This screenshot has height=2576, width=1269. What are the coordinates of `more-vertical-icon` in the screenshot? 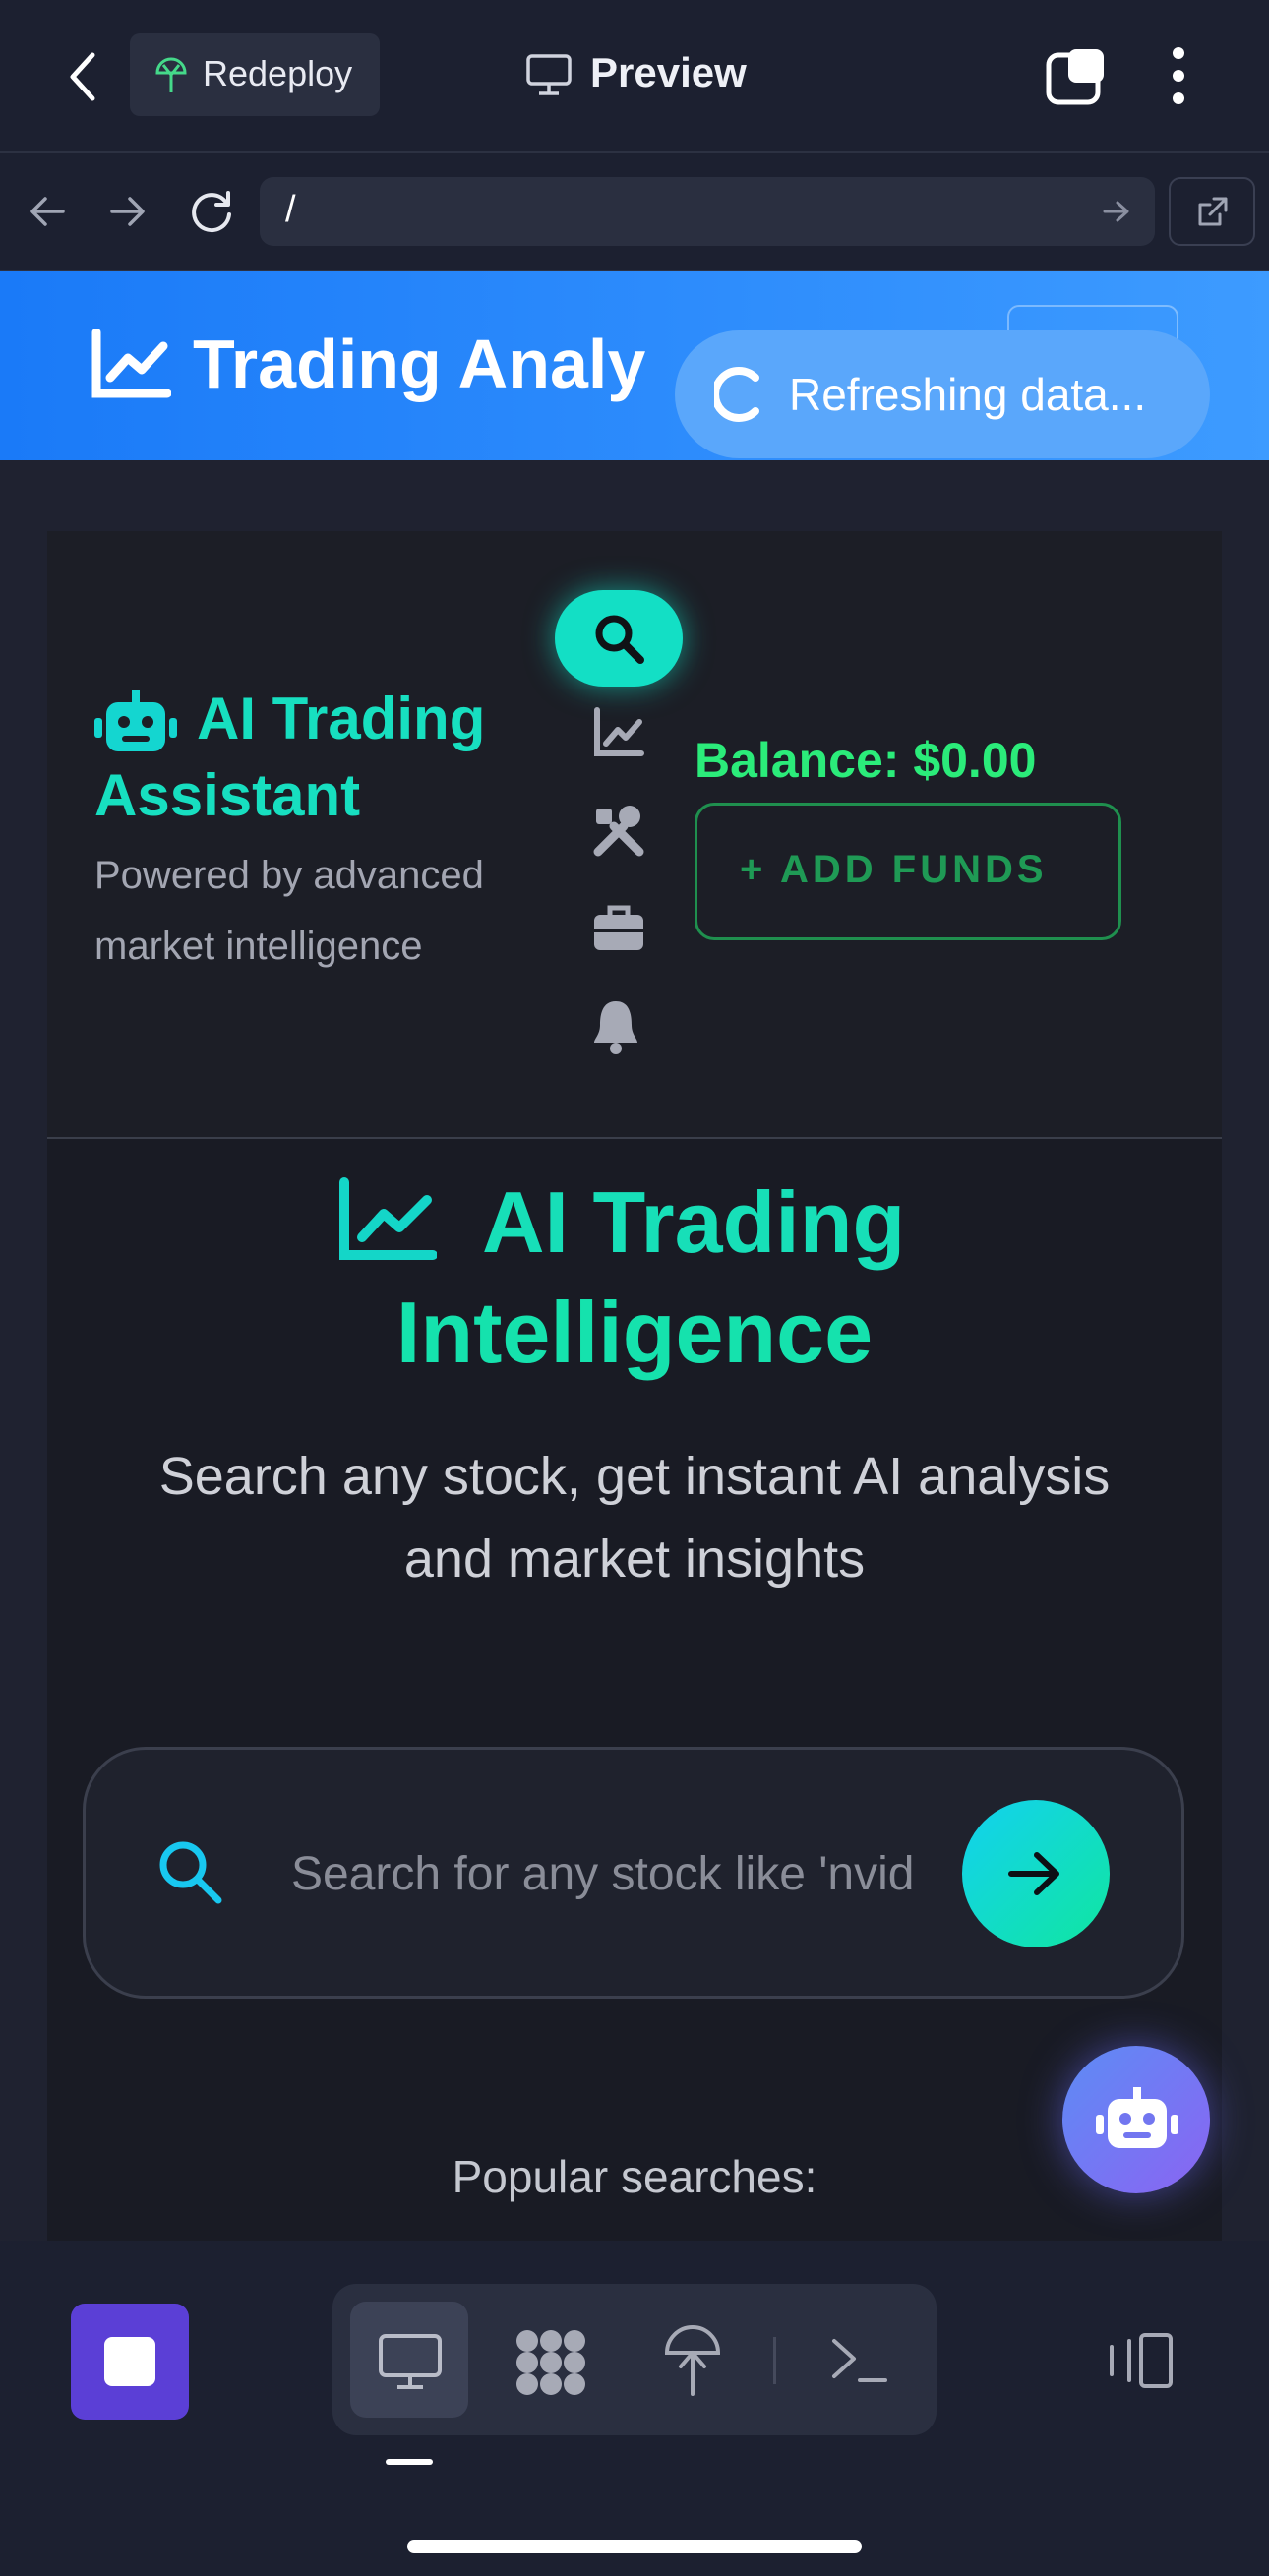 It's located at (1178, 76).